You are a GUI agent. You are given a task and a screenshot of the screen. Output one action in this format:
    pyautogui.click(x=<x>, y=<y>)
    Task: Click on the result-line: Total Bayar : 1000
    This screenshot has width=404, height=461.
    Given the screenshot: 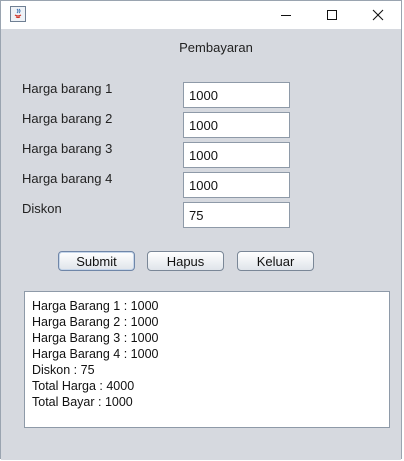 What is the action you would take?
    pyautogui.click(x=82, y=402)
    